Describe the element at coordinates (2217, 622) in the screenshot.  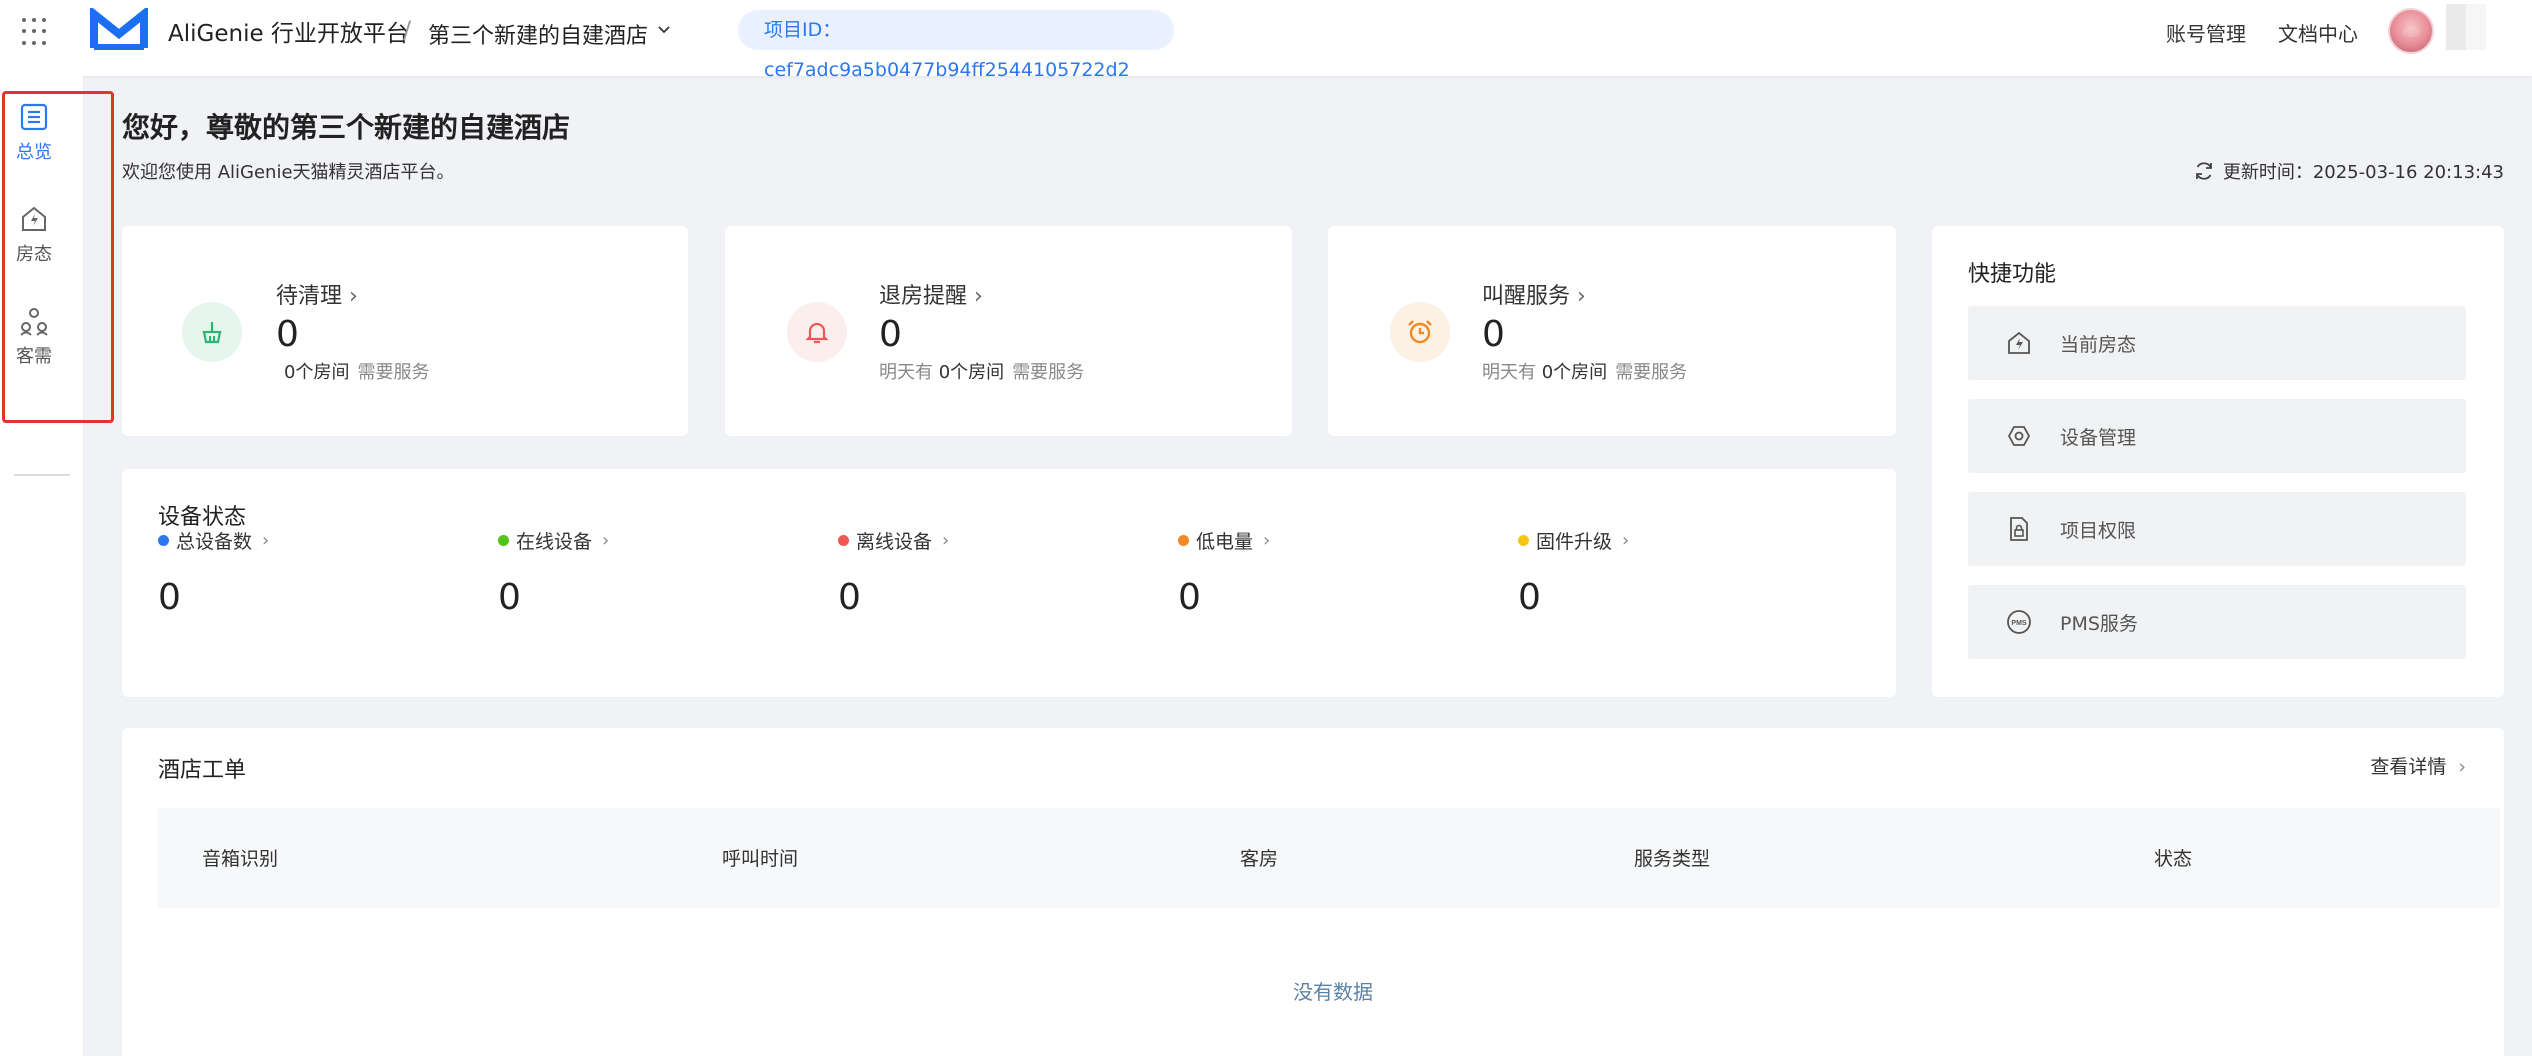
I see `quick-item-pms-service: PMS PMS服务` at that location.